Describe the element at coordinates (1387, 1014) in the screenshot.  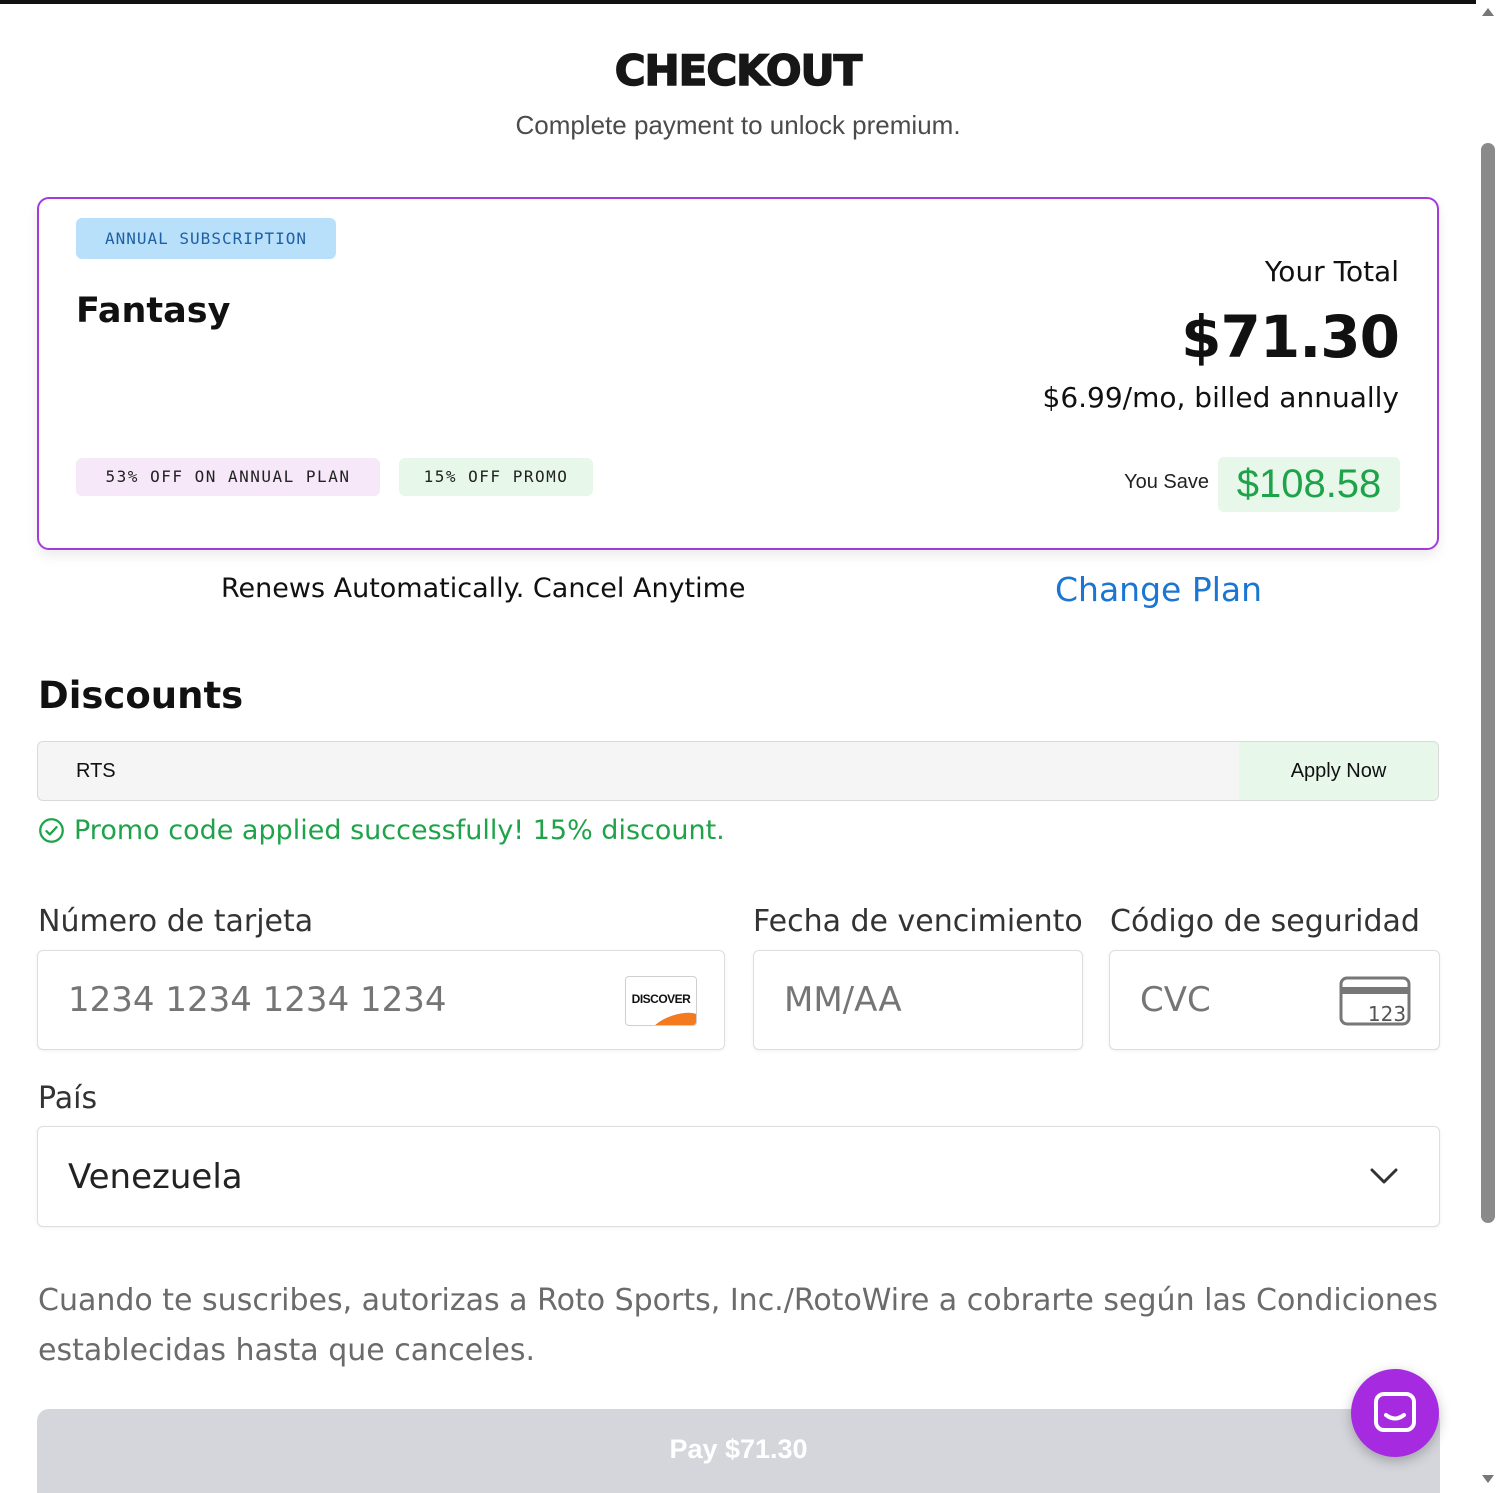
I see `cvc-icon-text: 123` at that location.